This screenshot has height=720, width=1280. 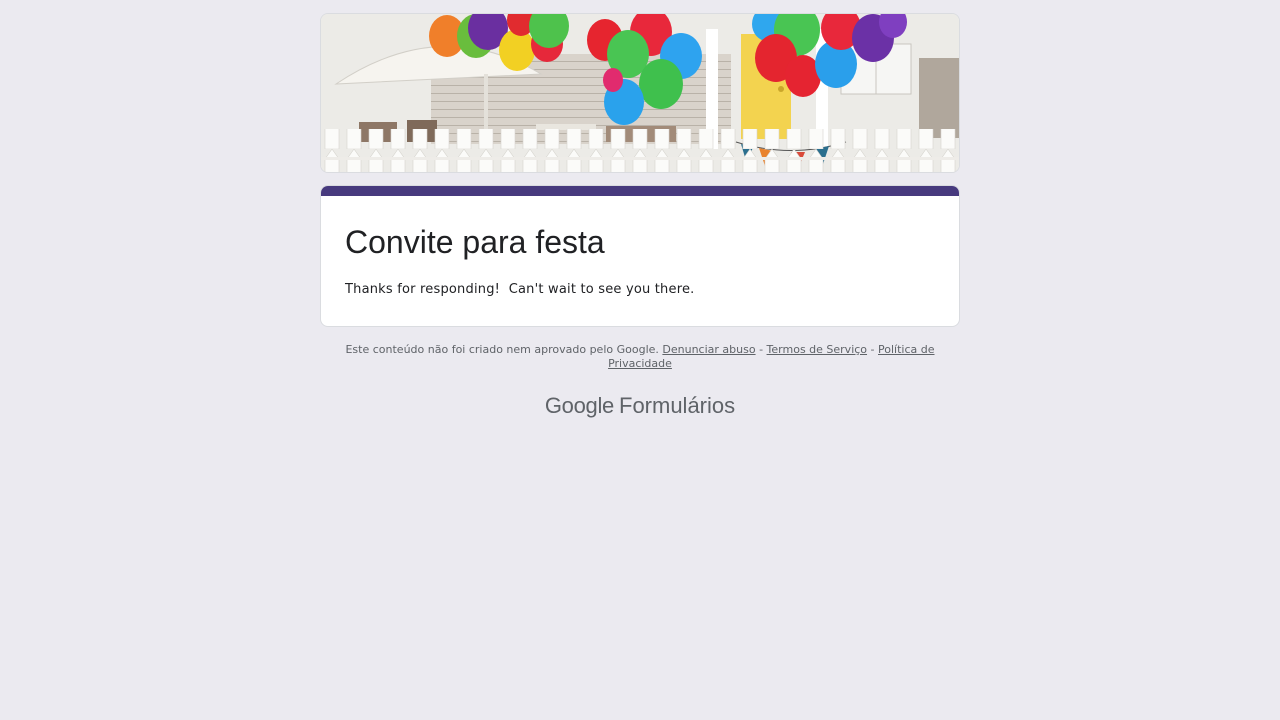 What do you see at coordinates (475, 242) in the screenshot?
I see `form-title: Convite para festa` at bounding box center [475, 242].